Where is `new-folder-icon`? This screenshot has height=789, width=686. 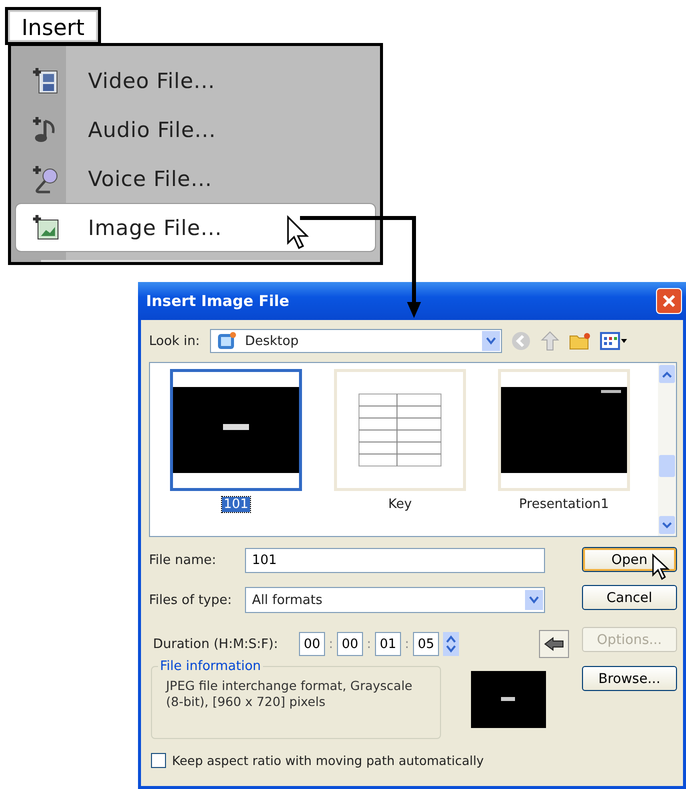 new-folder-icon is located at coordinates (580, 341).